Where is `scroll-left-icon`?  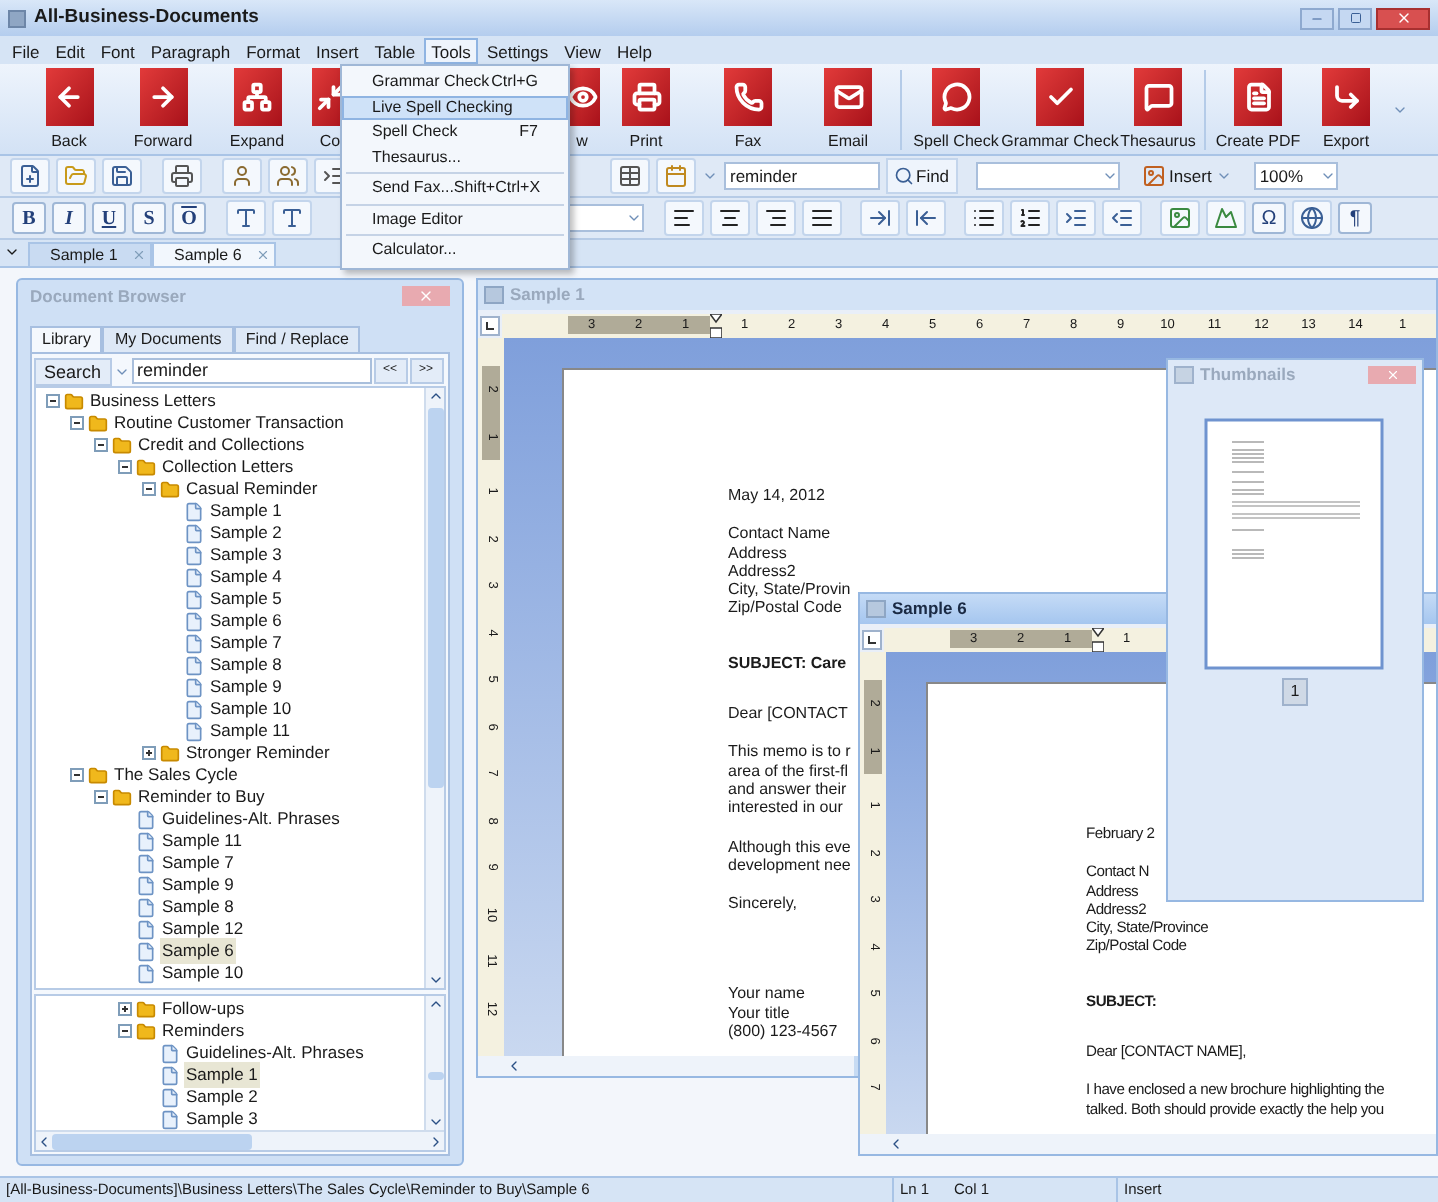 scroll-left-icon is located at coordinates (44, 1141).